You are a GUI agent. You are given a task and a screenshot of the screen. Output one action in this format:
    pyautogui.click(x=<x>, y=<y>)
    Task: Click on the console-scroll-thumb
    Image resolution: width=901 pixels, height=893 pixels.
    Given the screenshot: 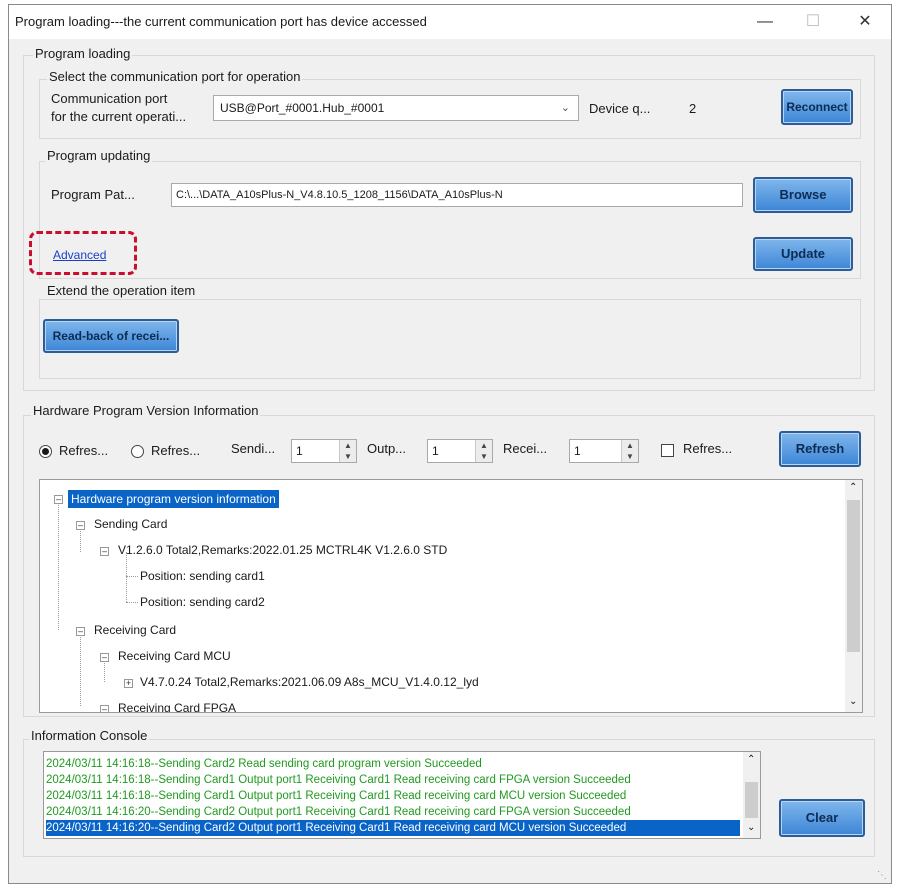 What is the action you would take?
    pyautogui.click(x=751, y=800)
    